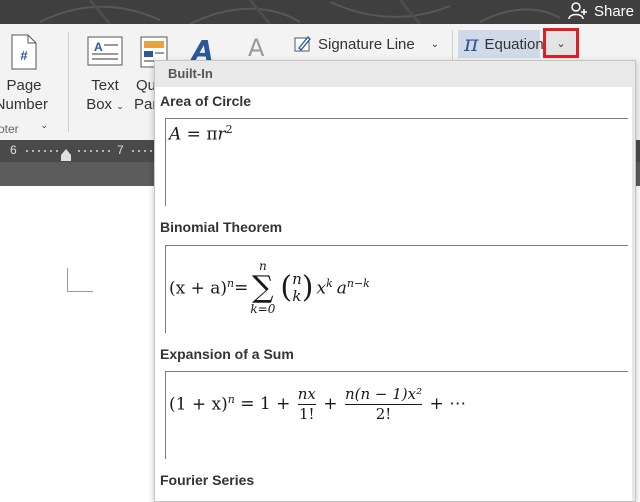 The width and height of the screenshot is (640, 502). I want to click on equation-item-area-of-circle: A = πr2, so click(396, 162).